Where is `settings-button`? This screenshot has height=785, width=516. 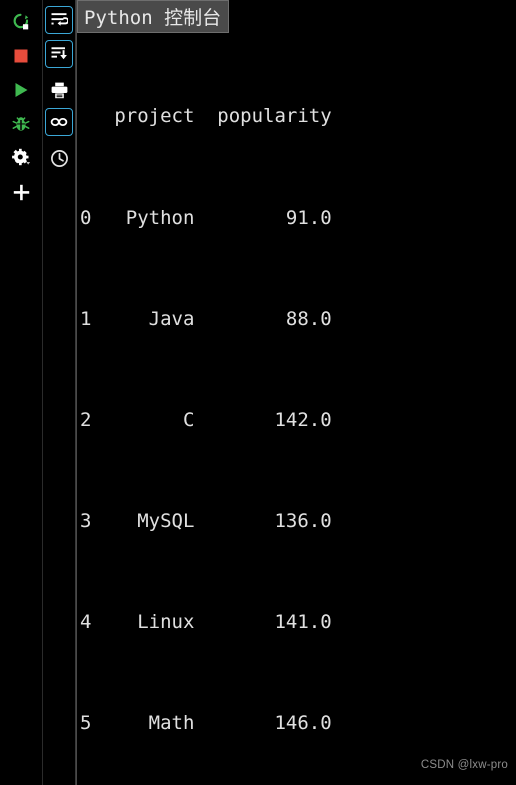
settings-button is located at coordinates (21, 158).